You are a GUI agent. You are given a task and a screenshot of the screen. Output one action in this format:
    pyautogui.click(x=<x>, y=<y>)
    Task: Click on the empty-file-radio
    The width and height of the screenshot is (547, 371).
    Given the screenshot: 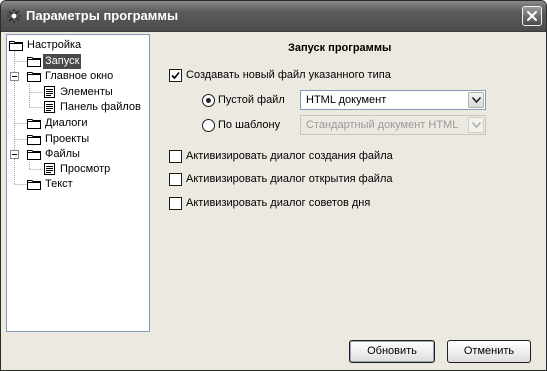 What is the action you would take?
    pyautogui.click(x=208, y=100)
    